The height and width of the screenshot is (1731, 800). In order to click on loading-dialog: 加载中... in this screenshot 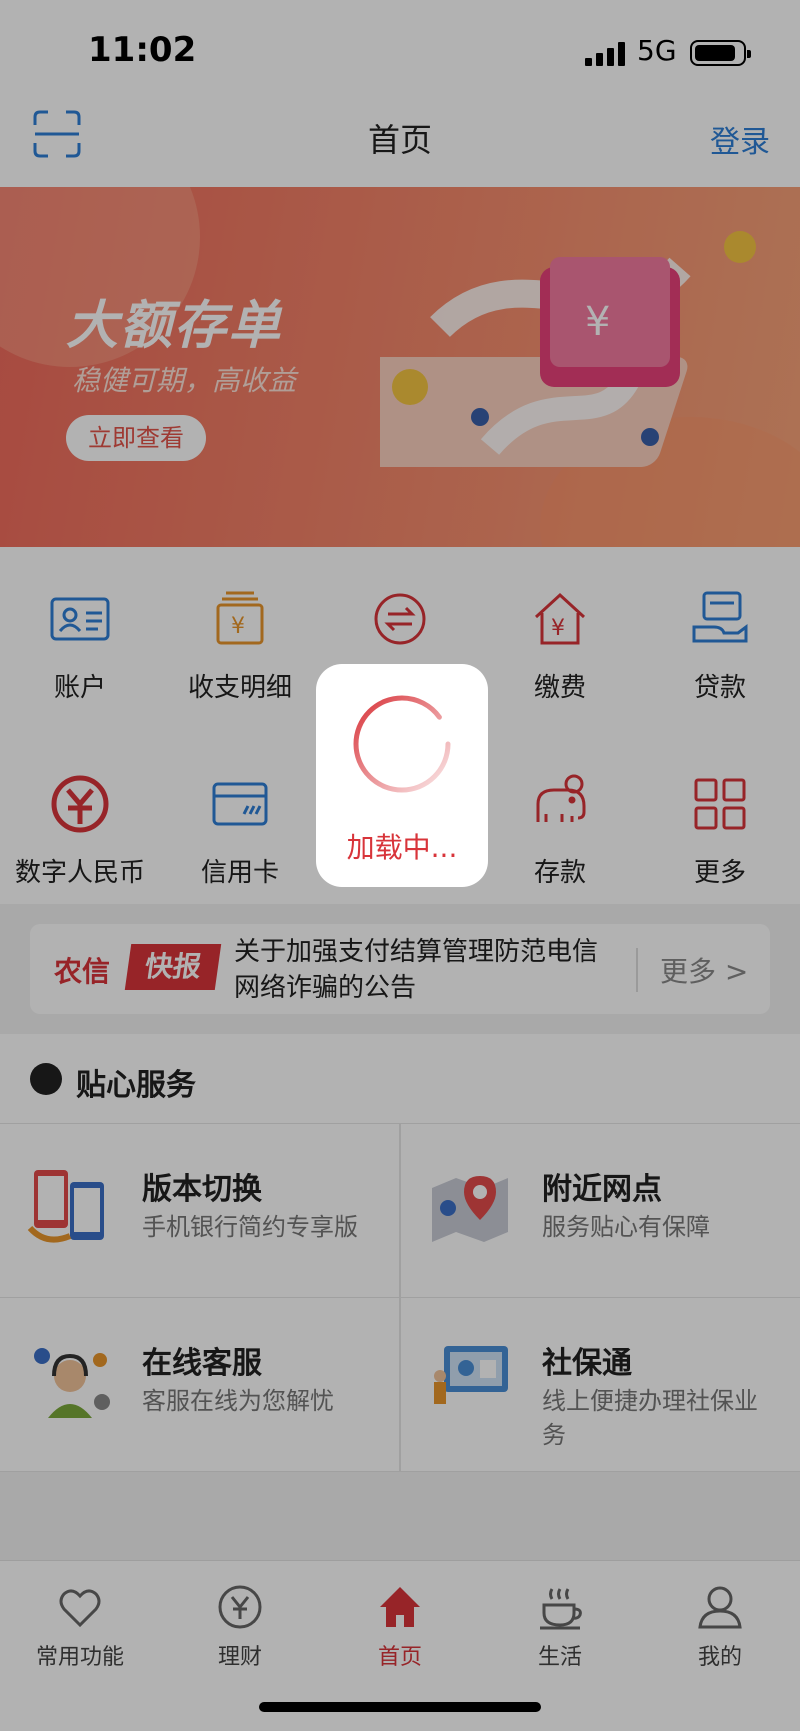, I will do `click(402, 775)`.